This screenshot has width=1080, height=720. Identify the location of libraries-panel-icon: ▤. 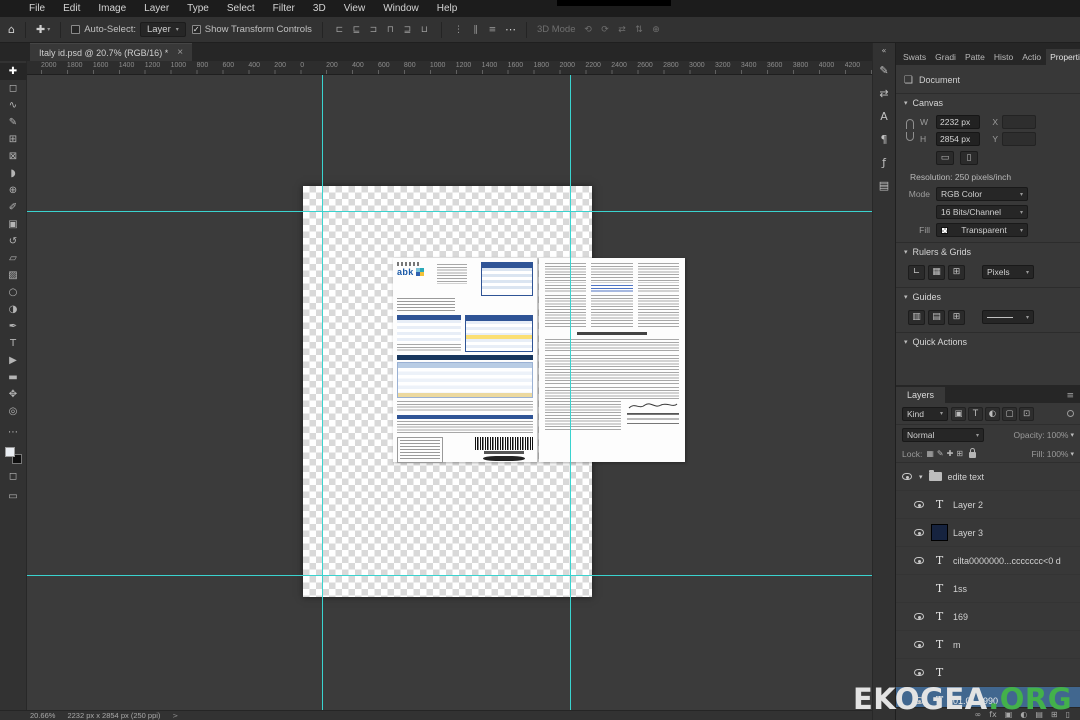
(884, 185).